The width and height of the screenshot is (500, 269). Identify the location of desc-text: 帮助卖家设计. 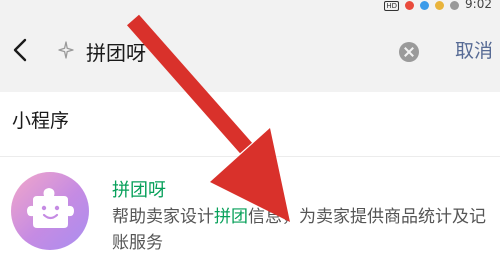
(163, 217).